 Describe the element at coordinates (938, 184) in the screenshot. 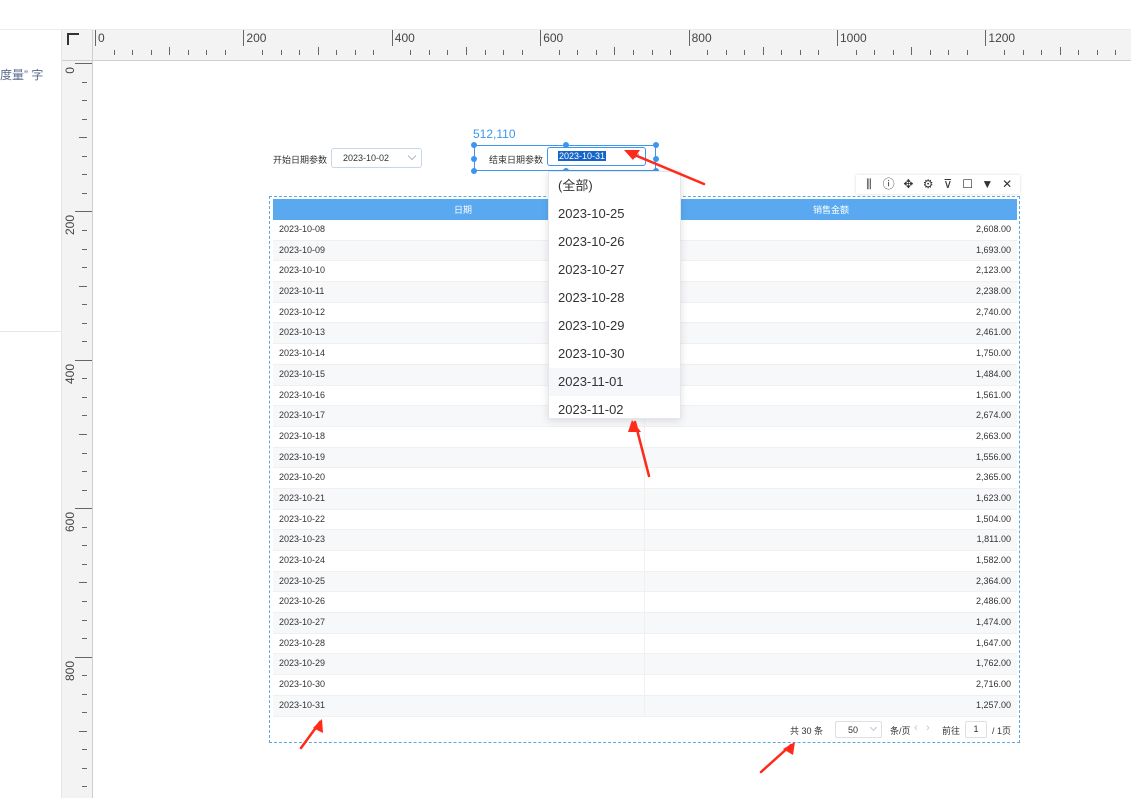

I see `widget-toolbar: ⫼ ⓘ ✥ ⚙ ⊽ ☐ ▼ ✕` at that location.